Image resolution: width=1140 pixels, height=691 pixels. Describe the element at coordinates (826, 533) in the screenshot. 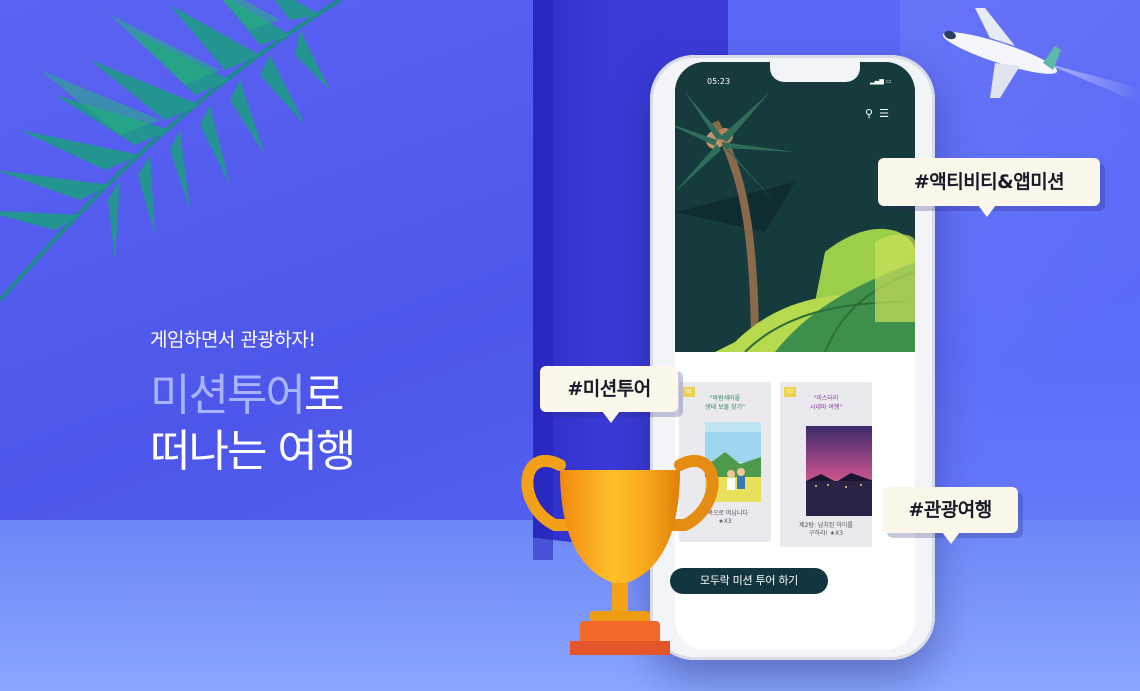

I see `card-caption-line-2: 구하라! ★X3` at that location.